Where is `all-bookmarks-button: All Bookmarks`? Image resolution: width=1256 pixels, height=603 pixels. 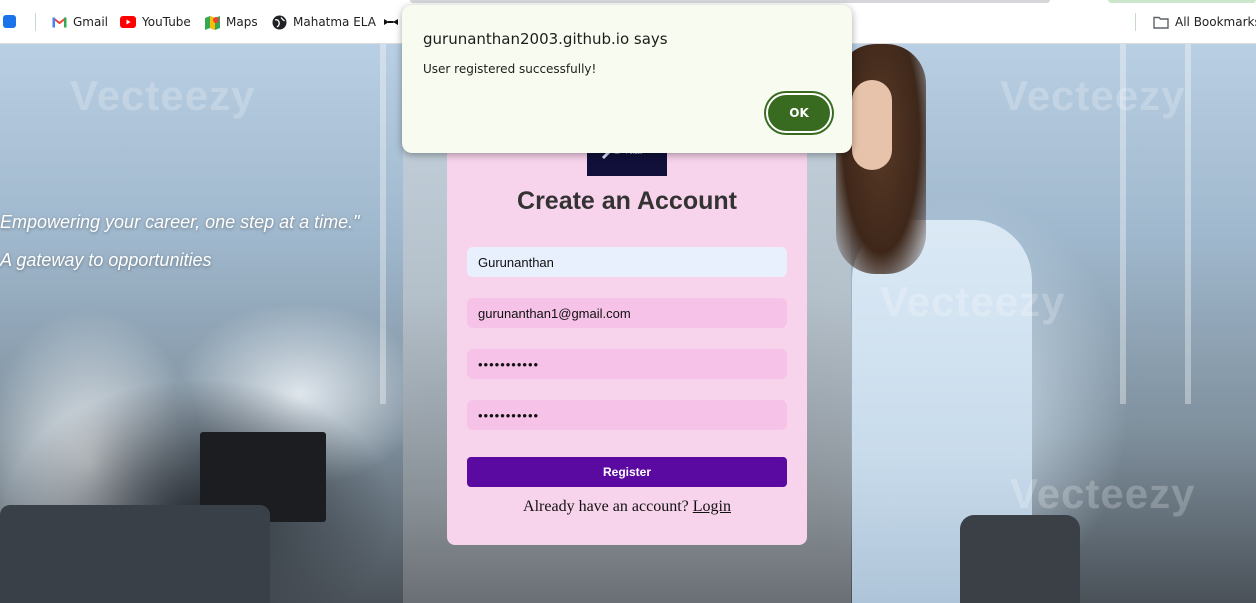 all-bookmarks-button: All Bookmarks is located at coordinates (1204, 22).